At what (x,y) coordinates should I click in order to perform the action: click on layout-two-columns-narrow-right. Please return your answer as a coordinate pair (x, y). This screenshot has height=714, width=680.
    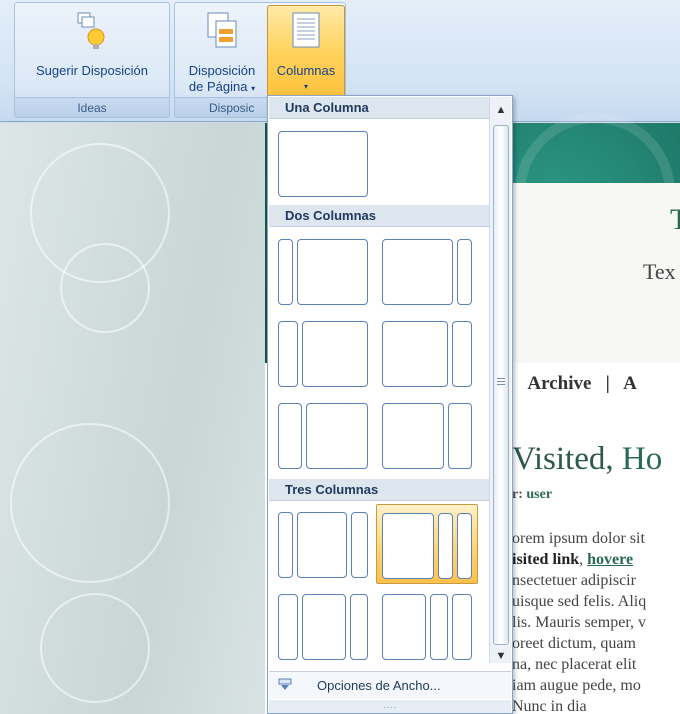
    Looking at the image, I should click on (428, 270).